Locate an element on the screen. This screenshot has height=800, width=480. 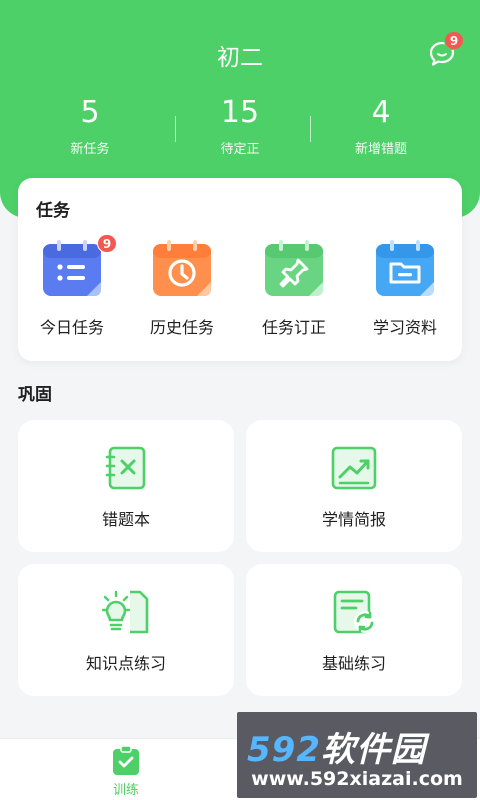
task-today: 9 今日任务 is located at coordinates (72, 286).